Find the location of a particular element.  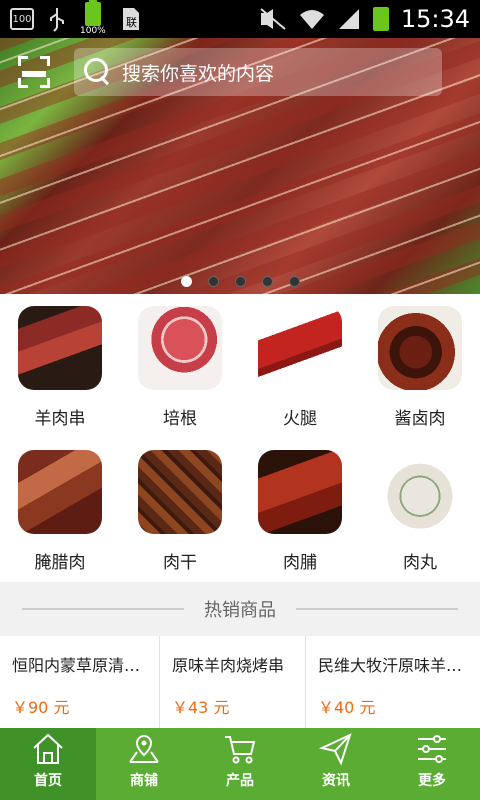

product-price: ￥90 元 is located at coordinates (41, 707).